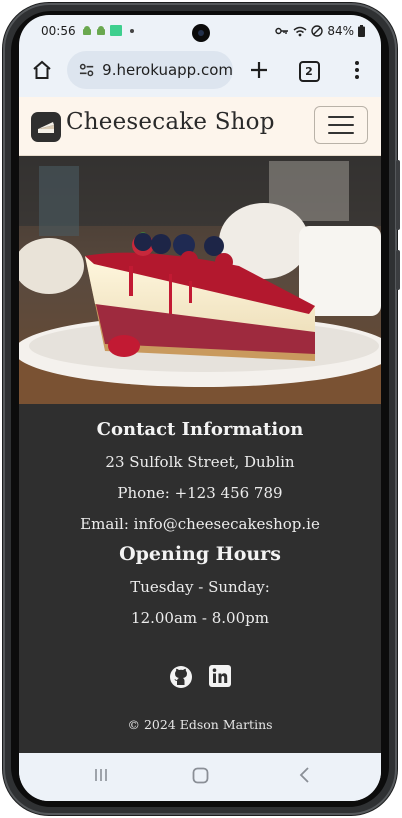  Describe the element at coordinates (361, 31) in the screenshot. I see `battery-icon` at that location.